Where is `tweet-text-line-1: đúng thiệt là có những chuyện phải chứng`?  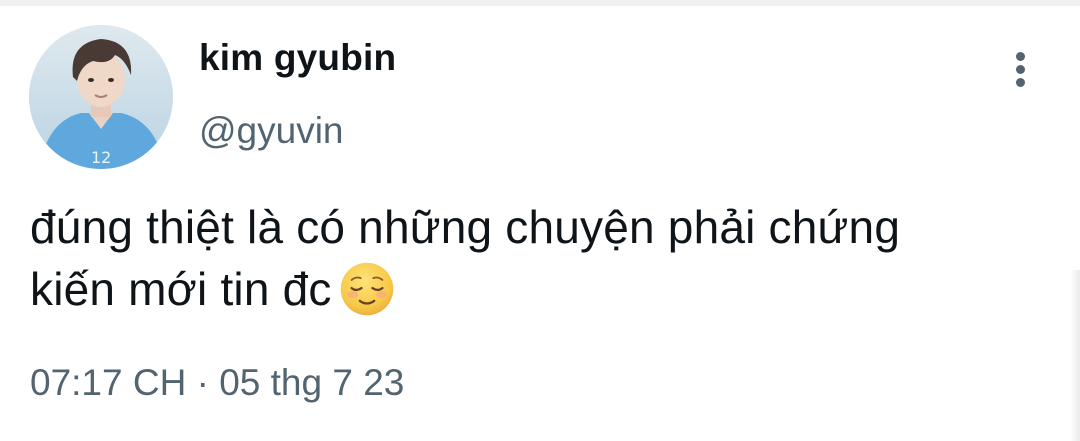
tweet-text-line-1: đúng thiệt là có những chuyện phải chứng is located at coordinates (465, 227).